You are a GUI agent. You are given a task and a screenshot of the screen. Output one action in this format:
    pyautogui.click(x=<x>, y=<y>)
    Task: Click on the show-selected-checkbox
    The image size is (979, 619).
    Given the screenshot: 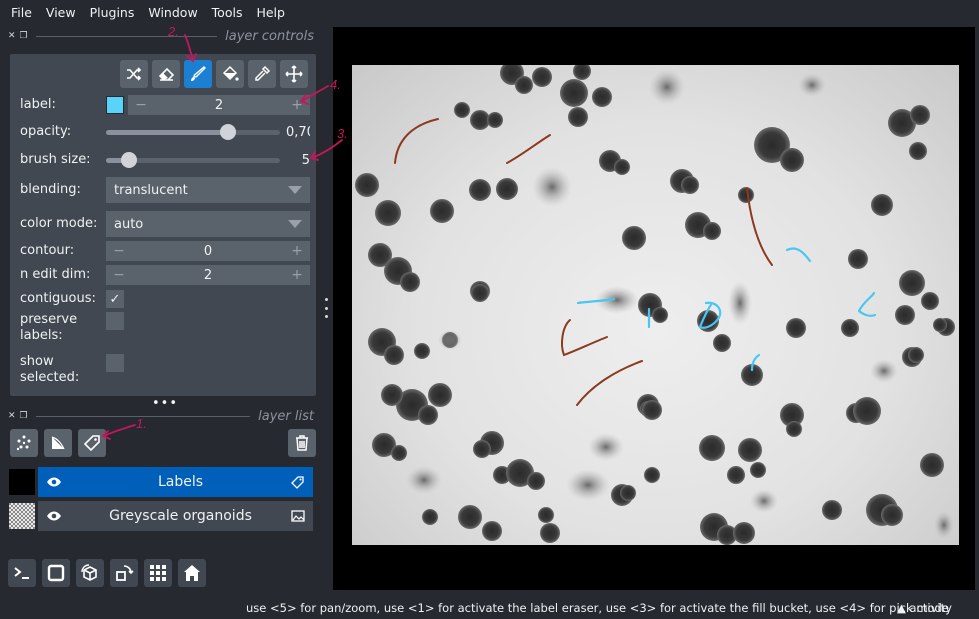 What is the action you would take?
    pyautogui.click(x=115, y=363)
    